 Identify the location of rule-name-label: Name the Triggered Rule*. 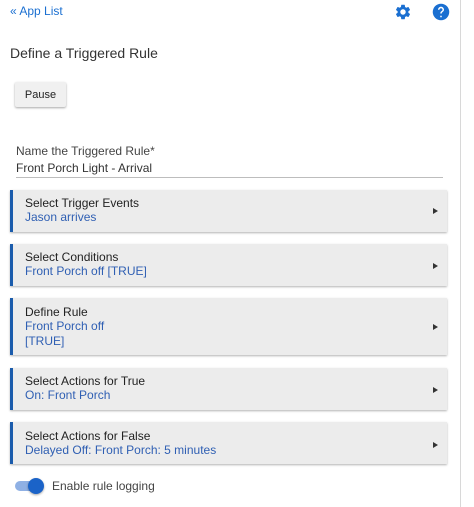
(85, 151).